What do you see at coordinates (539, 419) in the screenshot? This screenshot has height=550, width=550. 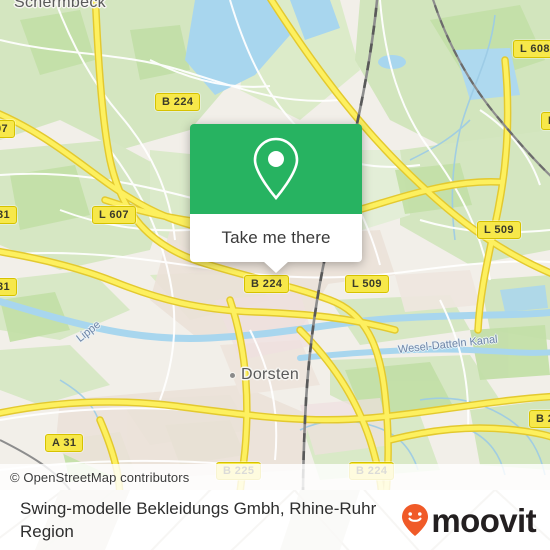 I see `road-shield-clipped-b2: B 2` at bounding box center [539, 419].